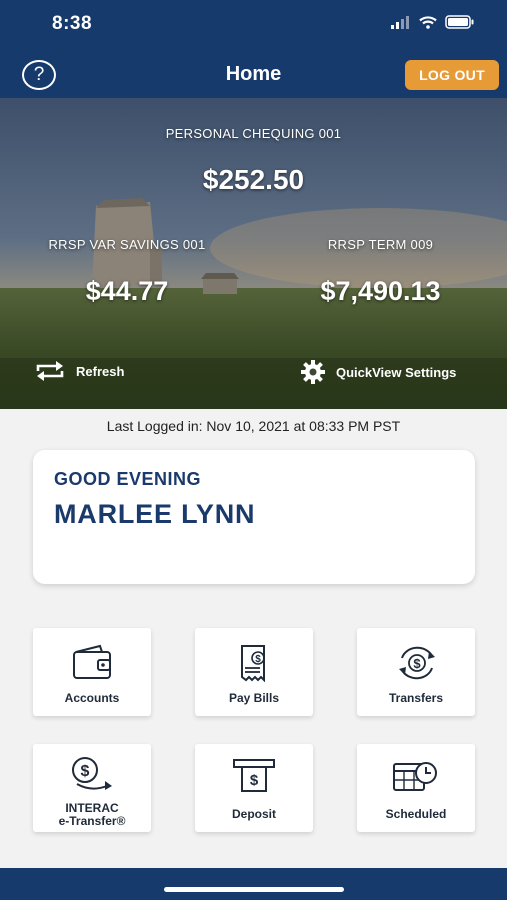 The width and height of the screenshot is (507, 900). What do you see at coordinates (92, 821) in the screenshot?
I see `tile-label-line2: e-Transfer®` at bounding box center [92, 821].